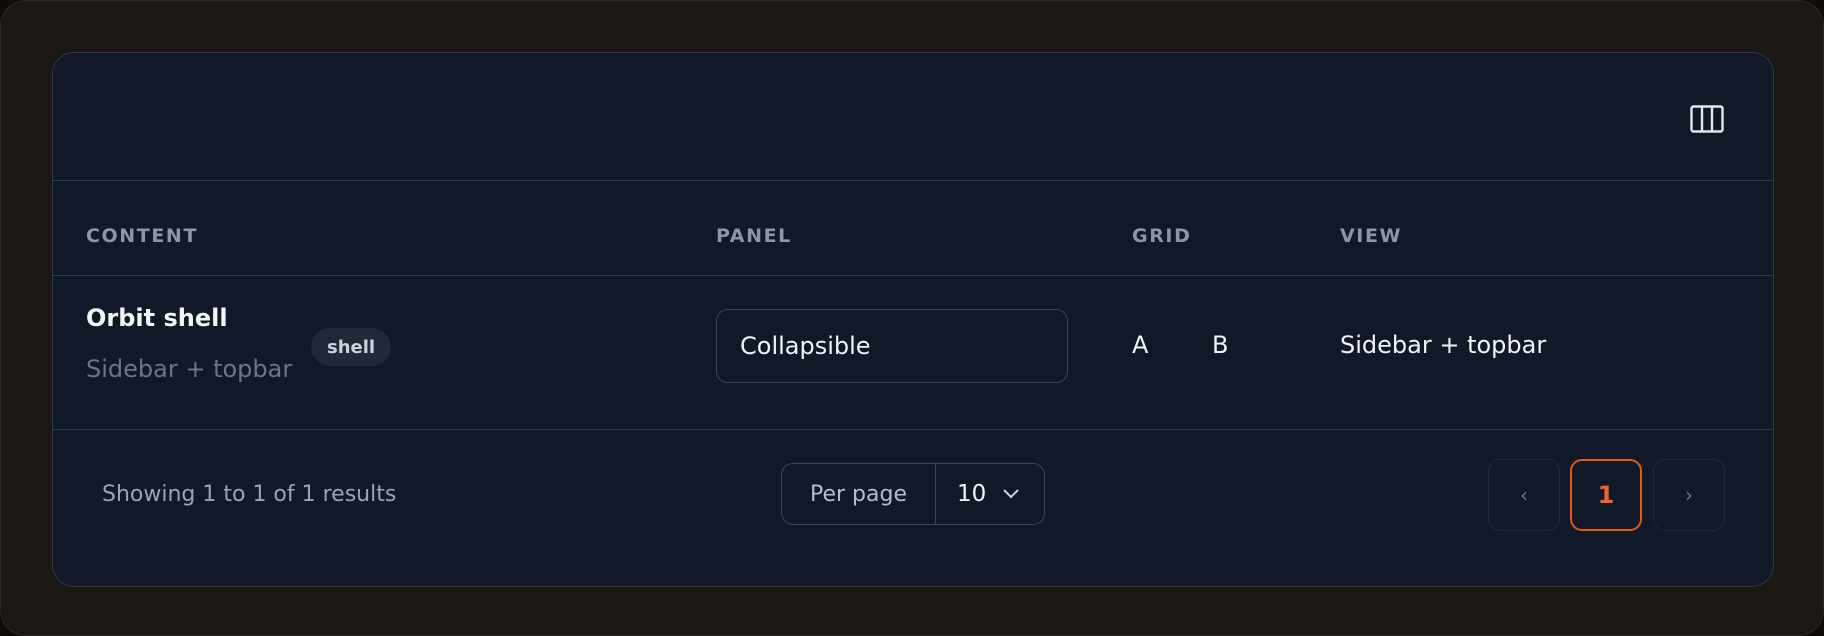 This screenshot has height=636, width=1824. I want to click on column-toggle-button, so click(1707, 119).